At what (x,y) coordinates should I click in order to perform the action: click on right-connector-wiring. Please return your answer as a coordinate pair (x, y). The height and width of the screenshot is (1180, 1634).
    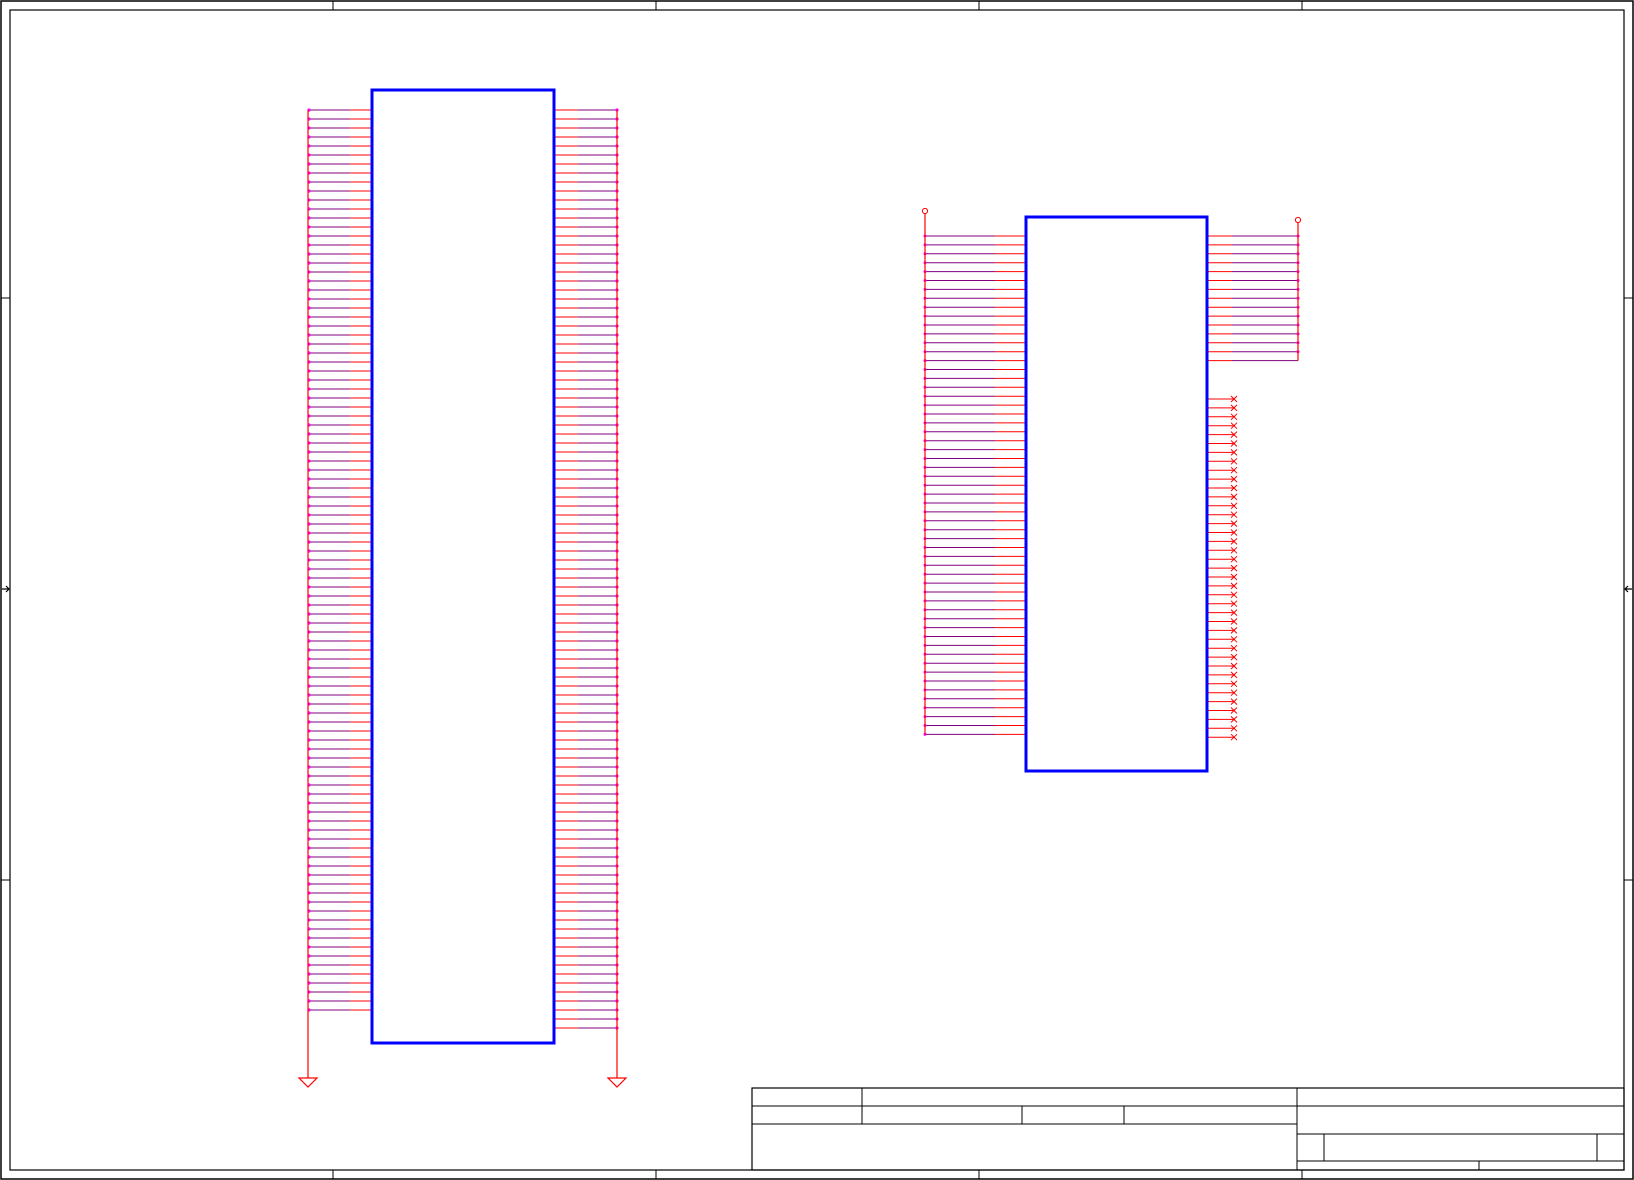
    Looking at the image, I should click on (1111, 474).